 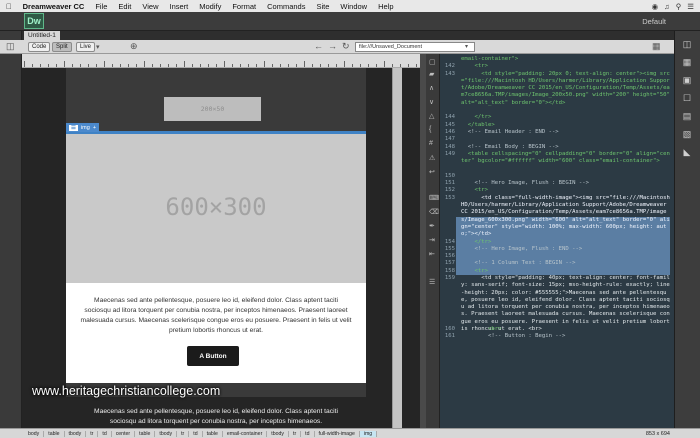 I want to click on menu-format: Format, so click(x=244, y=6).